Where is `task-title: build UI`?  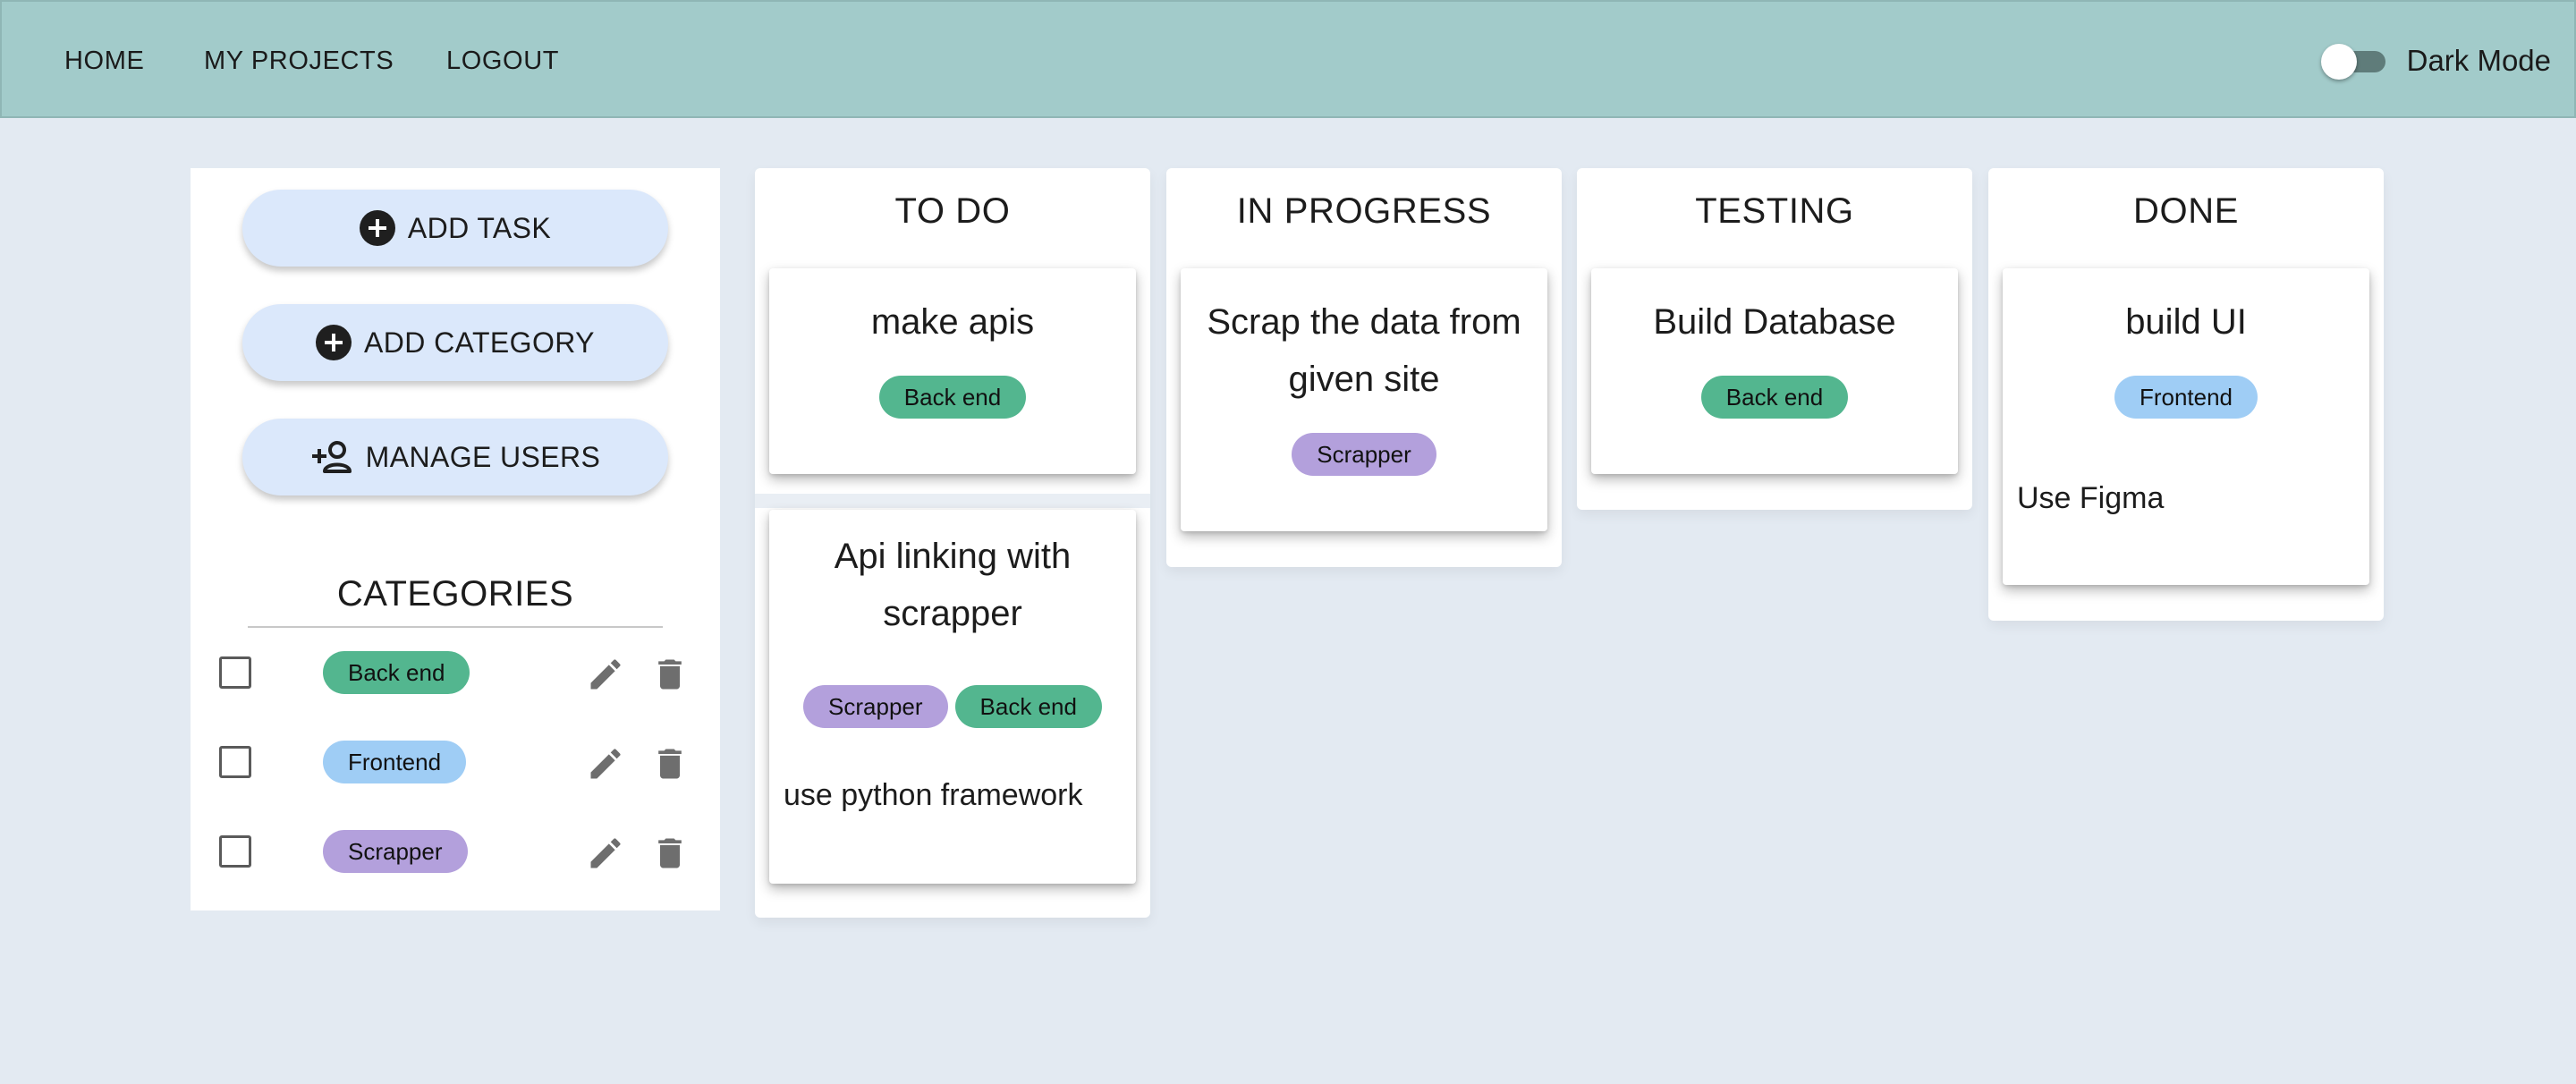
task-title: build UI is located at coordinates (2186, 322).